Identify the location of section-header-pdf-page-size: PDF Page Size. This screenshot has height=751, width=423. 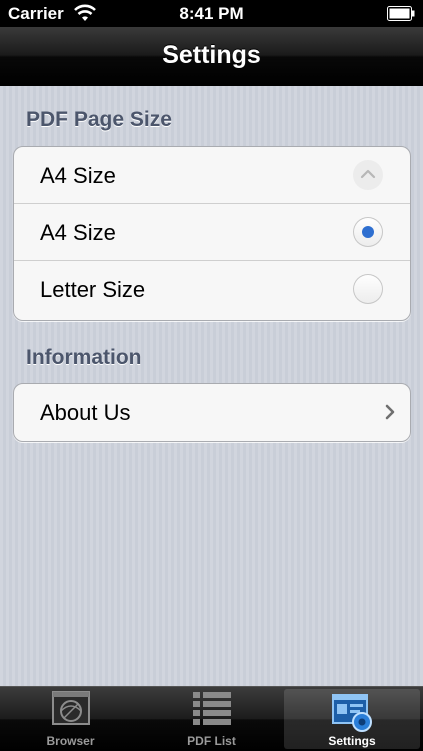
(99, 119).